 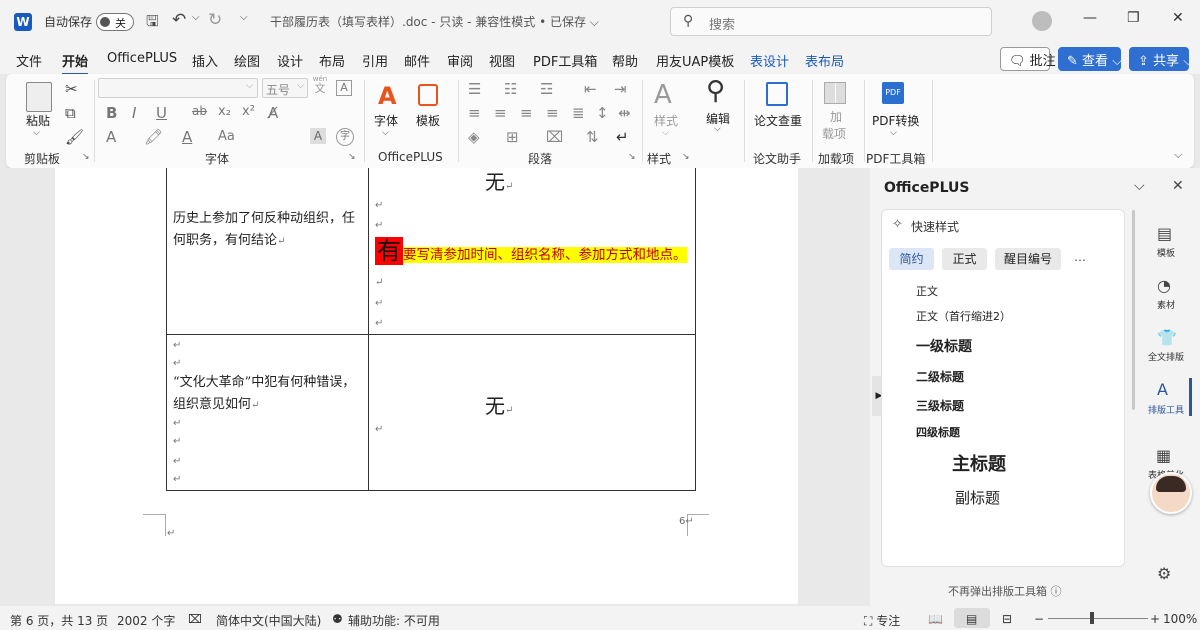 I want to click on subscript-icon: x₂, so click(x=224, y=111).